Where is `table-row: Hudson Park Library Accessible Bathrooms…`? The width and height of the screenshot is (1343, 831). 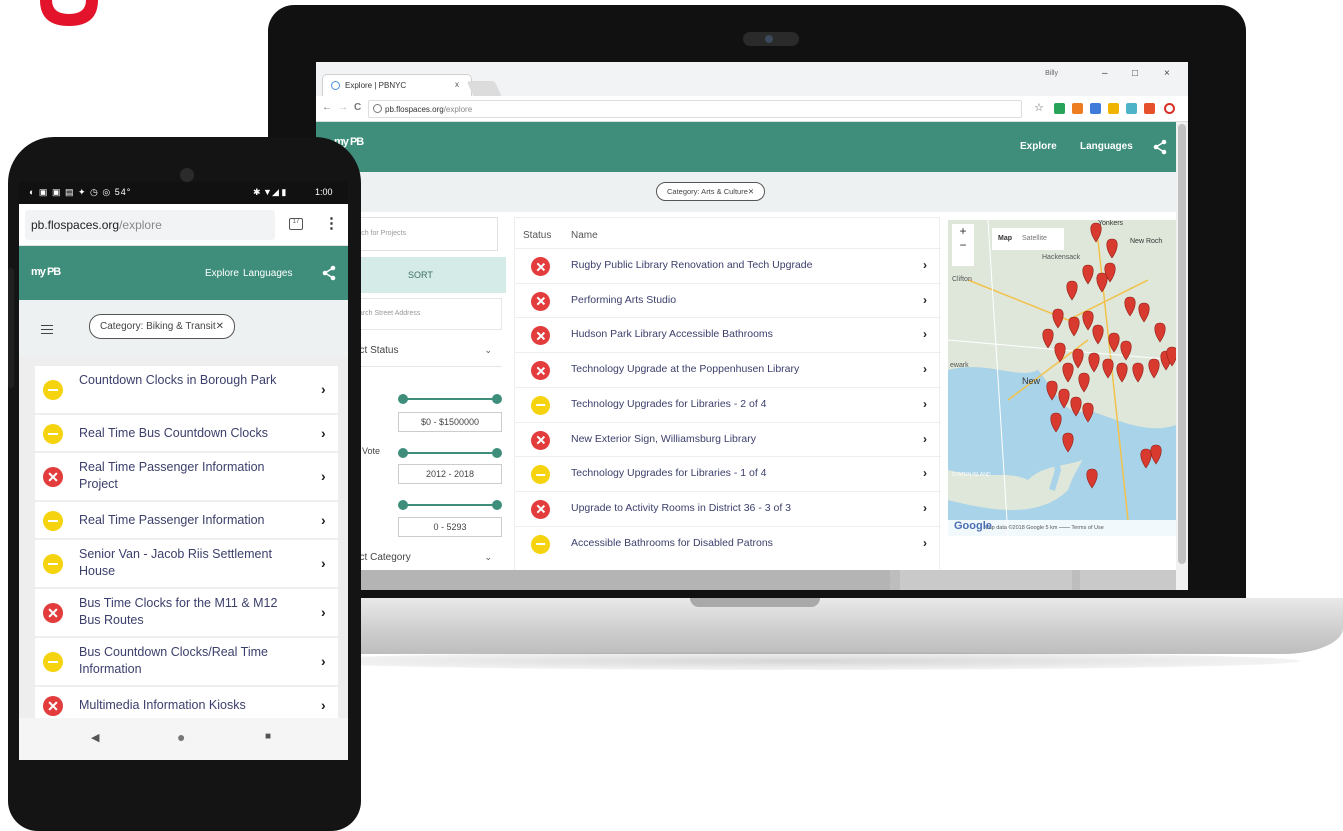
table-row: Hudson Park Library Accessible Bathrooms… is located at coordinates (728, 334).